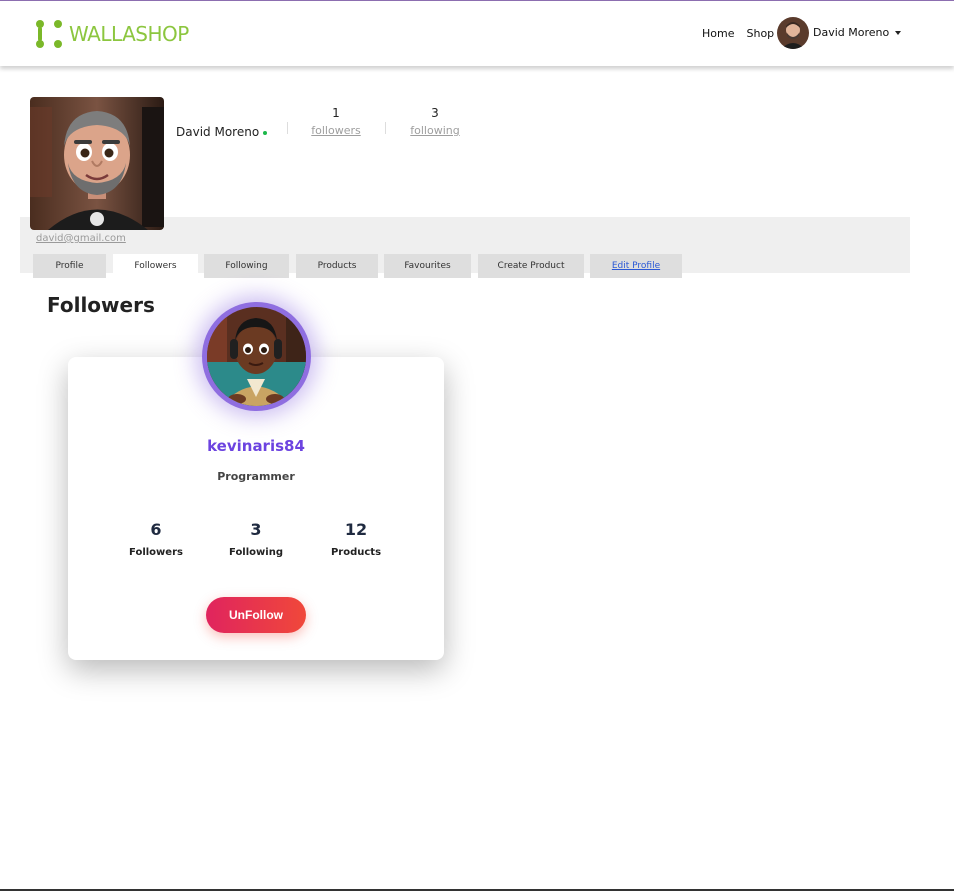  Describe the element at coordinates (336, 113) in the screenshot. I see `followers-count: 1` at that location.